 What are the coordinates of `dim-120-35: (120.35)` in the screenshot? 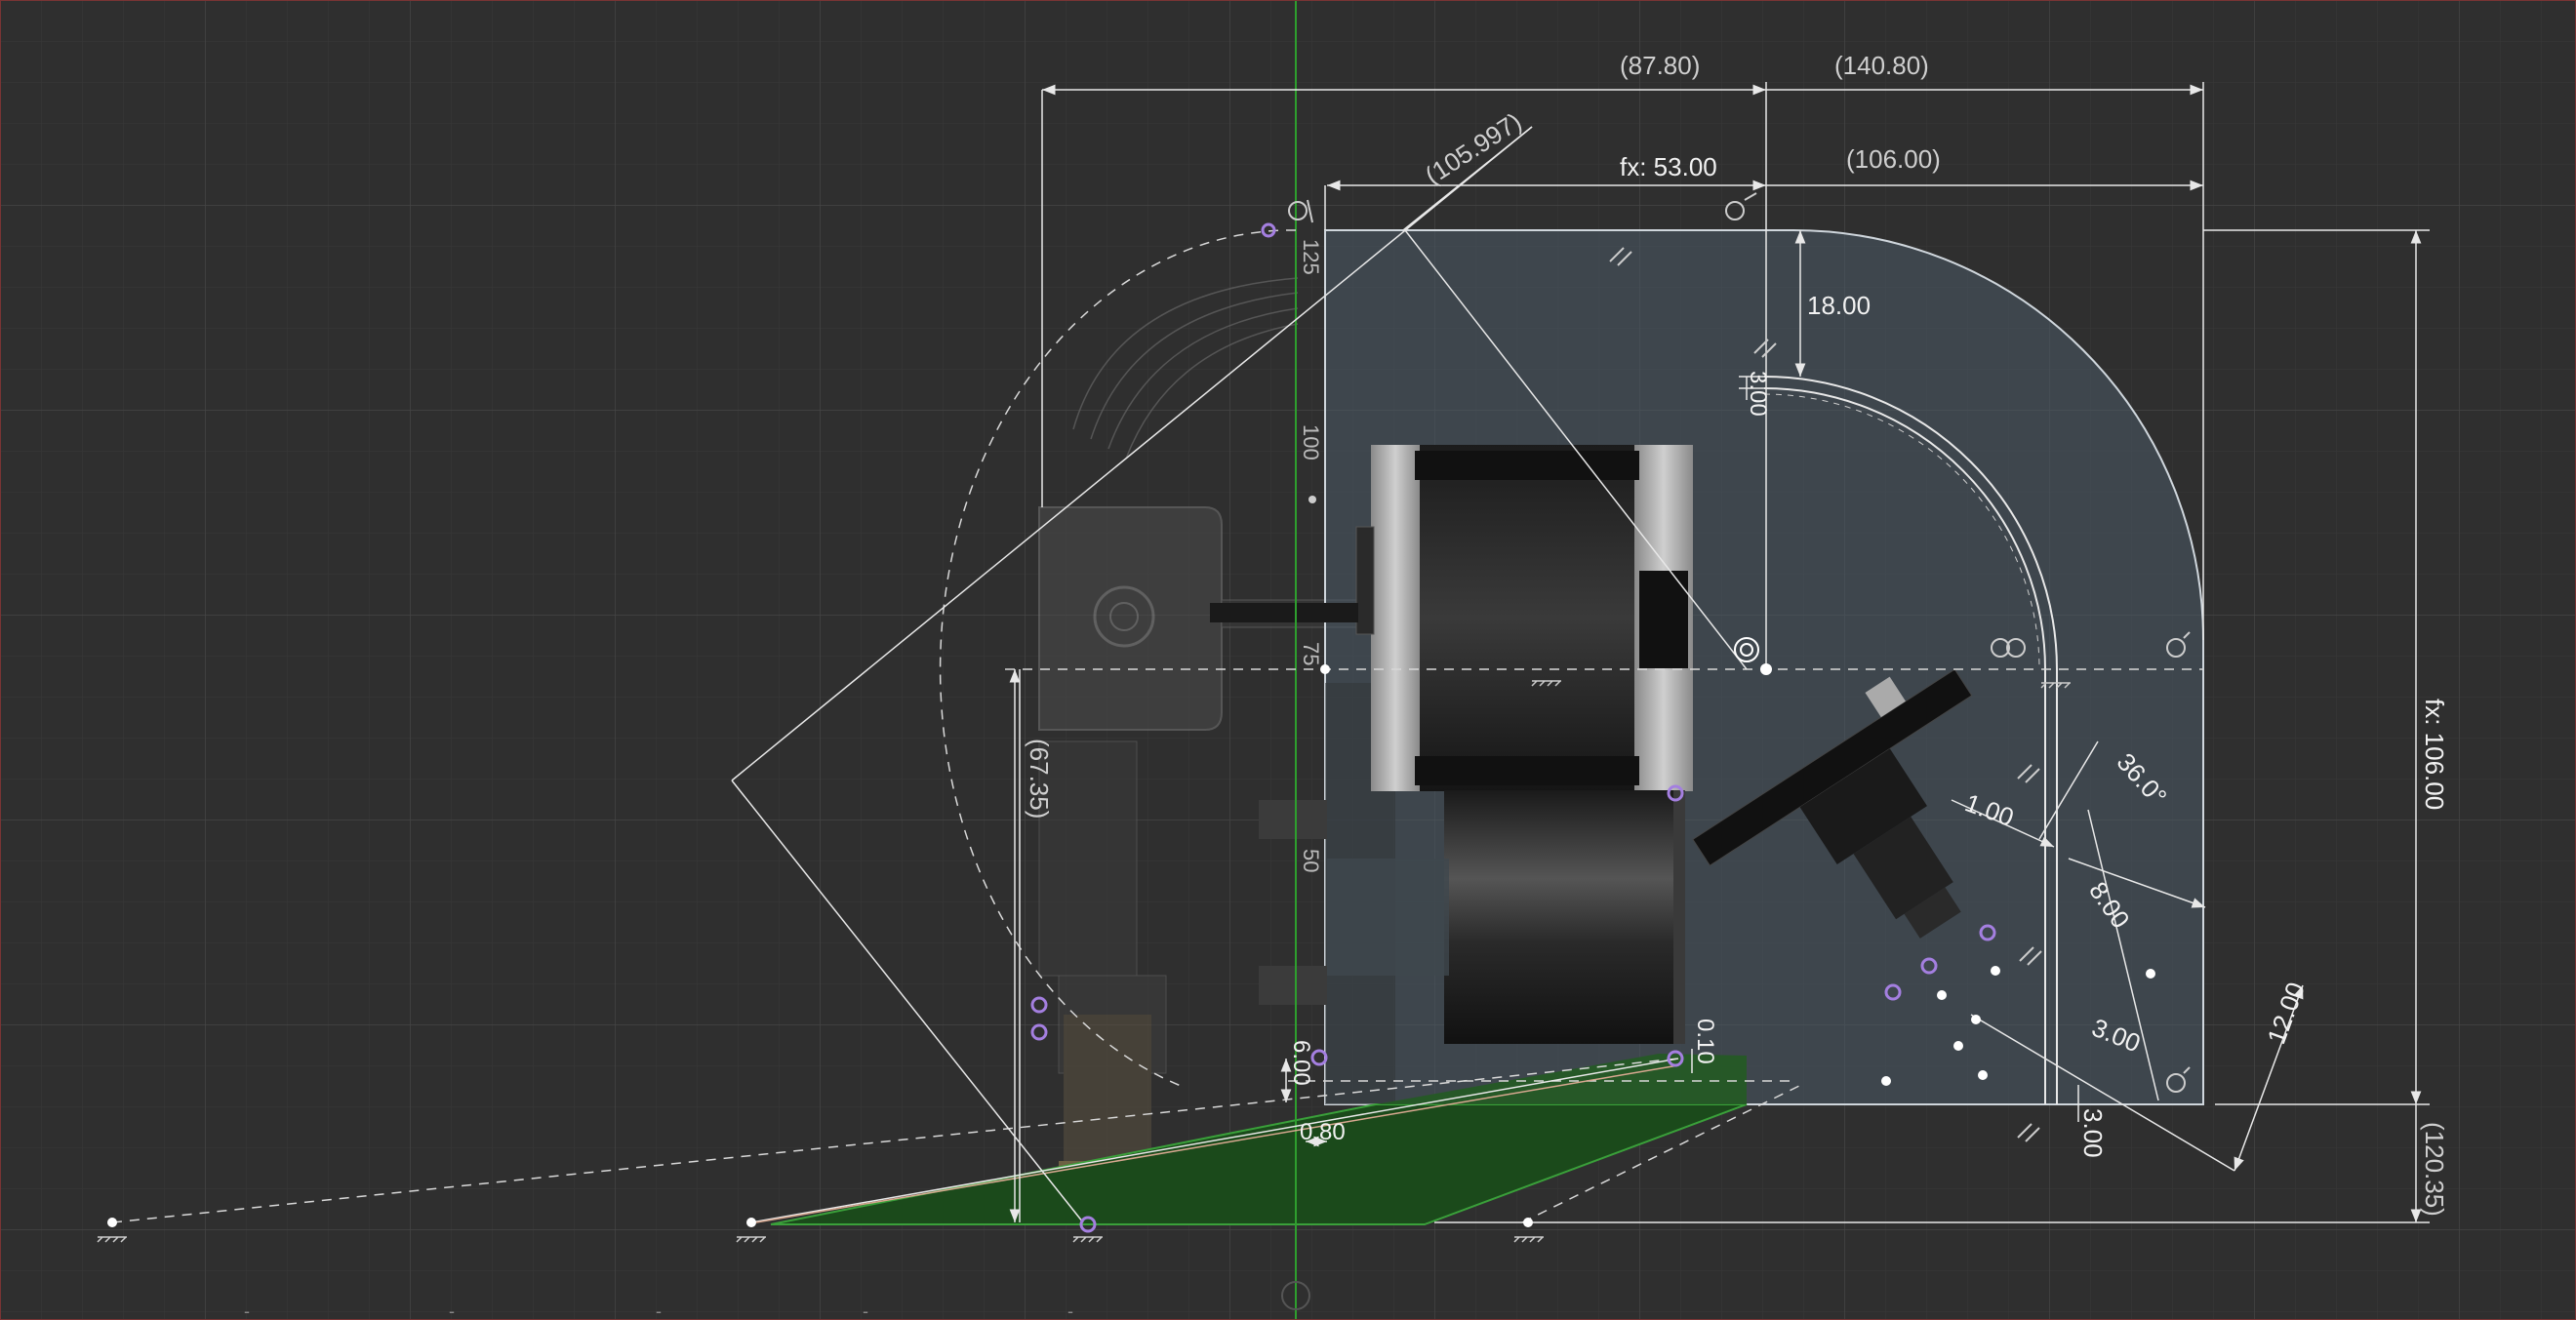 It's located at (2434, 1169).